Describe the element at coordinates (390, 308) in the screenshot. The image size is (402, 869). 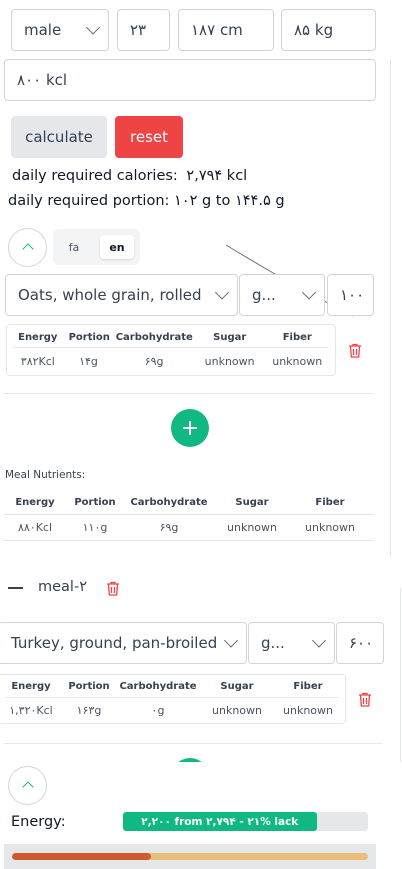
I see `card-edge` at that location.